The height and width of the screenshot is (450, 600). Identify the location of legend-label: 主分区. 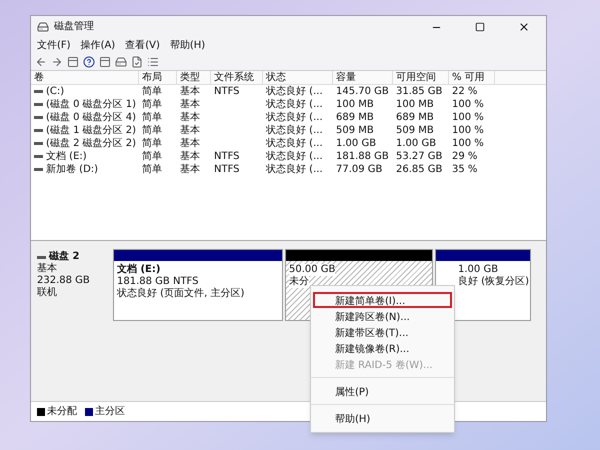
(110, 411).